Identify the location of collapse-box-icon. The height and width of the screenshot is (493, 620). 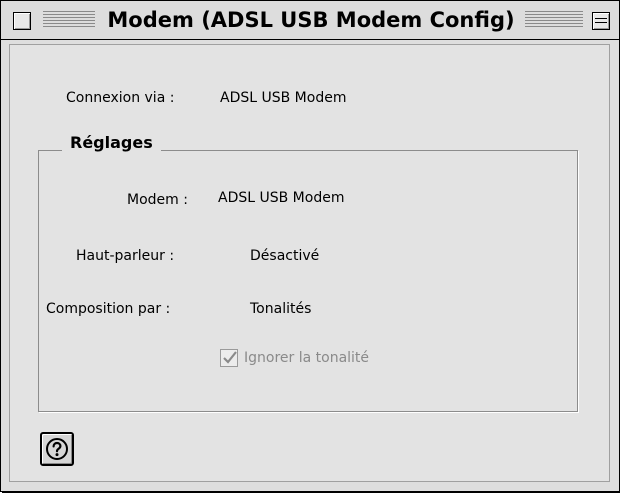
(601, 21).